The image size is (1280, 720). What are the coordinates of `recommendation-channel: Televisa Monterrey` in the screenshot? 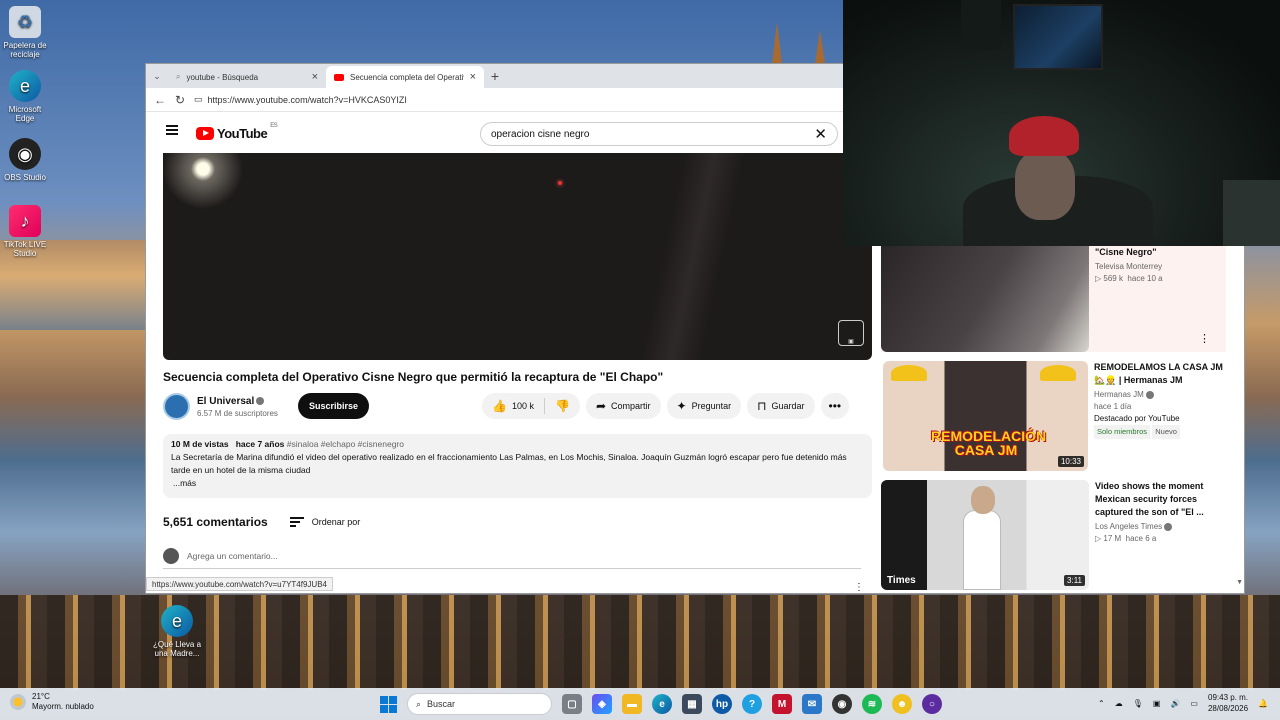 It's located at (1129, 267).